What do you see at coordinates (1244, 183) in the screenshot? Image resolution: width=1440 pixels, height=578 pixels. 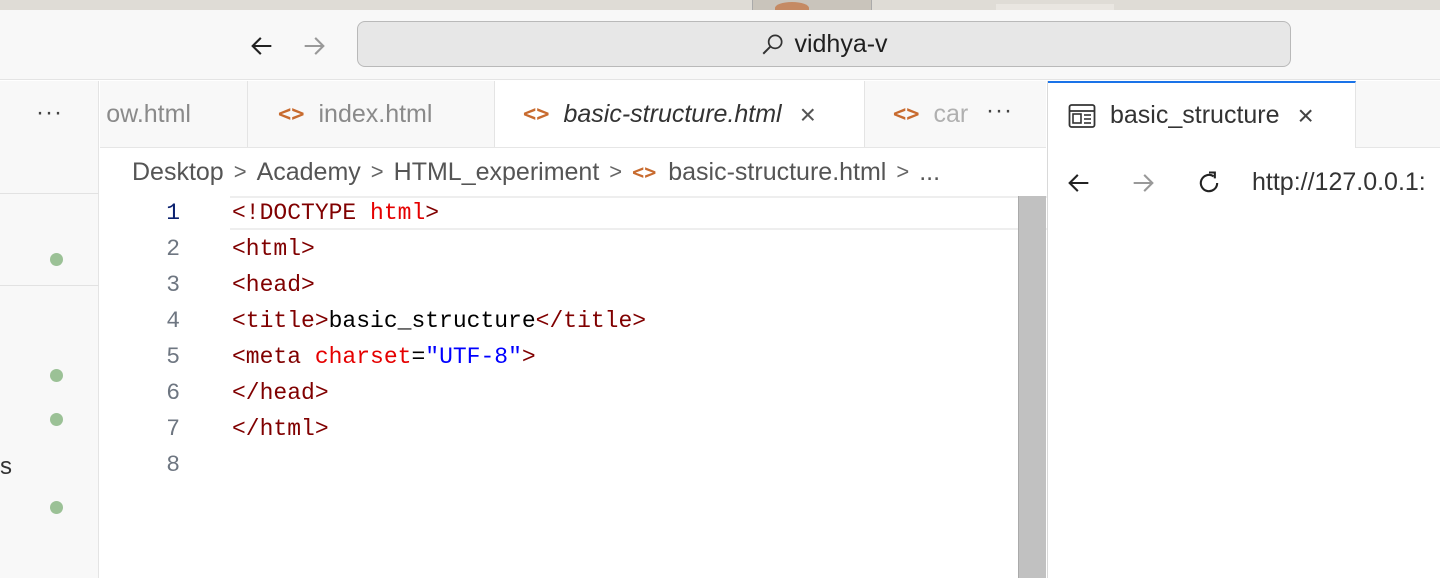 I see `preview-nav-bar: http://127.0.0.1:` at bounding box center [1244, 183].